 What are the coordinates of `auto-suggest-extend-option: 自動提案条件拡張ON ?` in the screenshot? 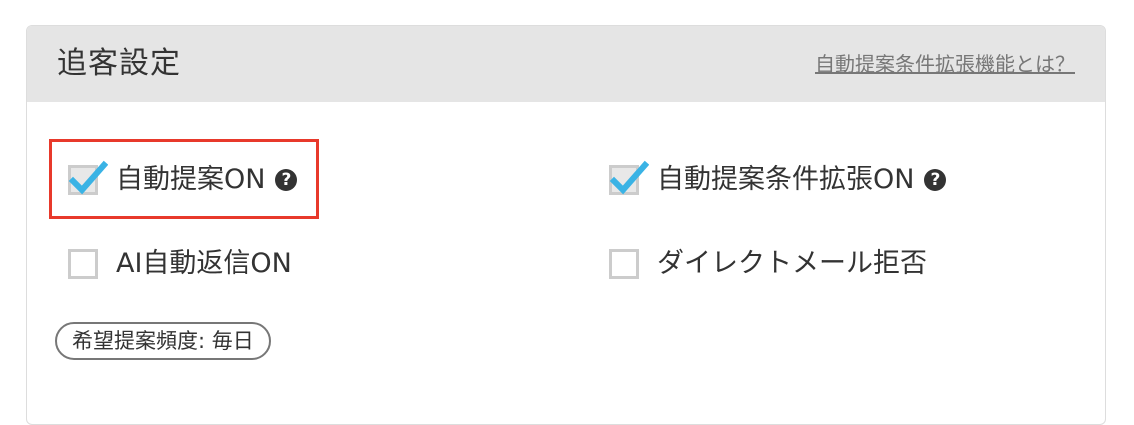 It's located at (778, 180).